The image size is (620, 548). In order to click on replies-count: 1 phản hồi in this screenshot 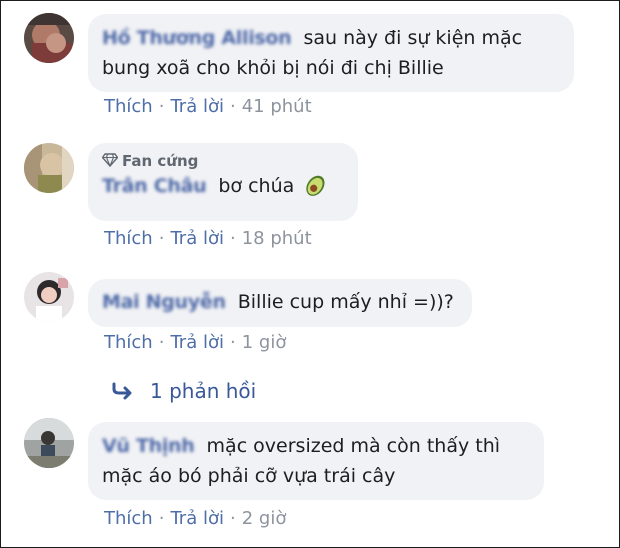, I will do `click(203, 391)`.